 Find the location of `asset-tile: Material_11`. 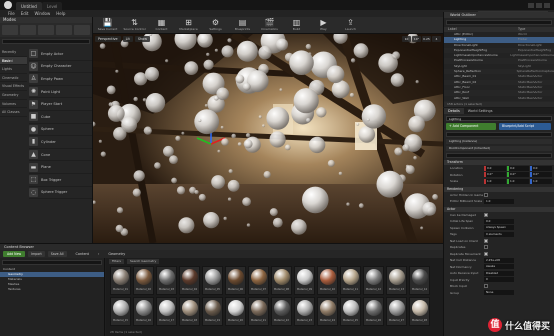

asset-tile: Material_11 is located at coordinates (350, 280).